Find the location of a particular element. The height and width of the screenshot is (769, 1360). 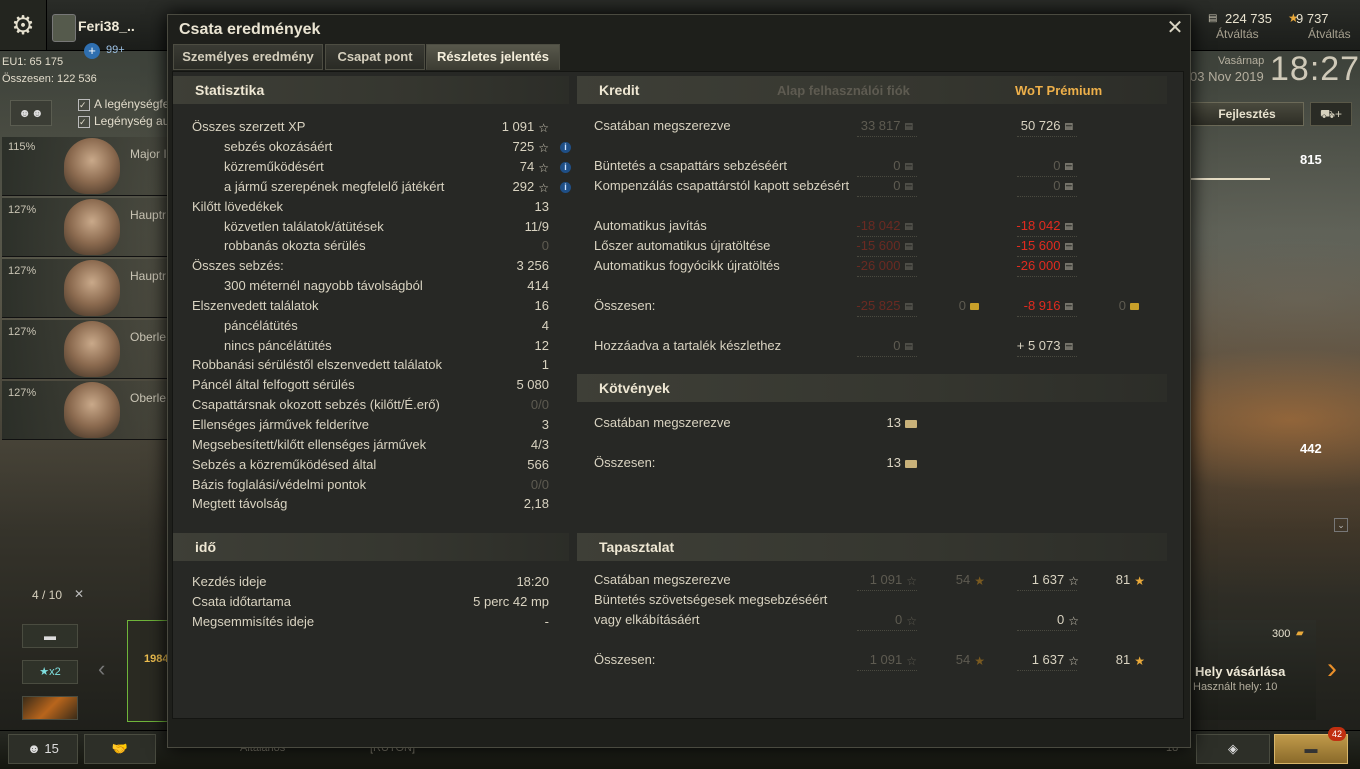

tab-personal-result: Személyes eredmény is located at coordinates (248, 57).